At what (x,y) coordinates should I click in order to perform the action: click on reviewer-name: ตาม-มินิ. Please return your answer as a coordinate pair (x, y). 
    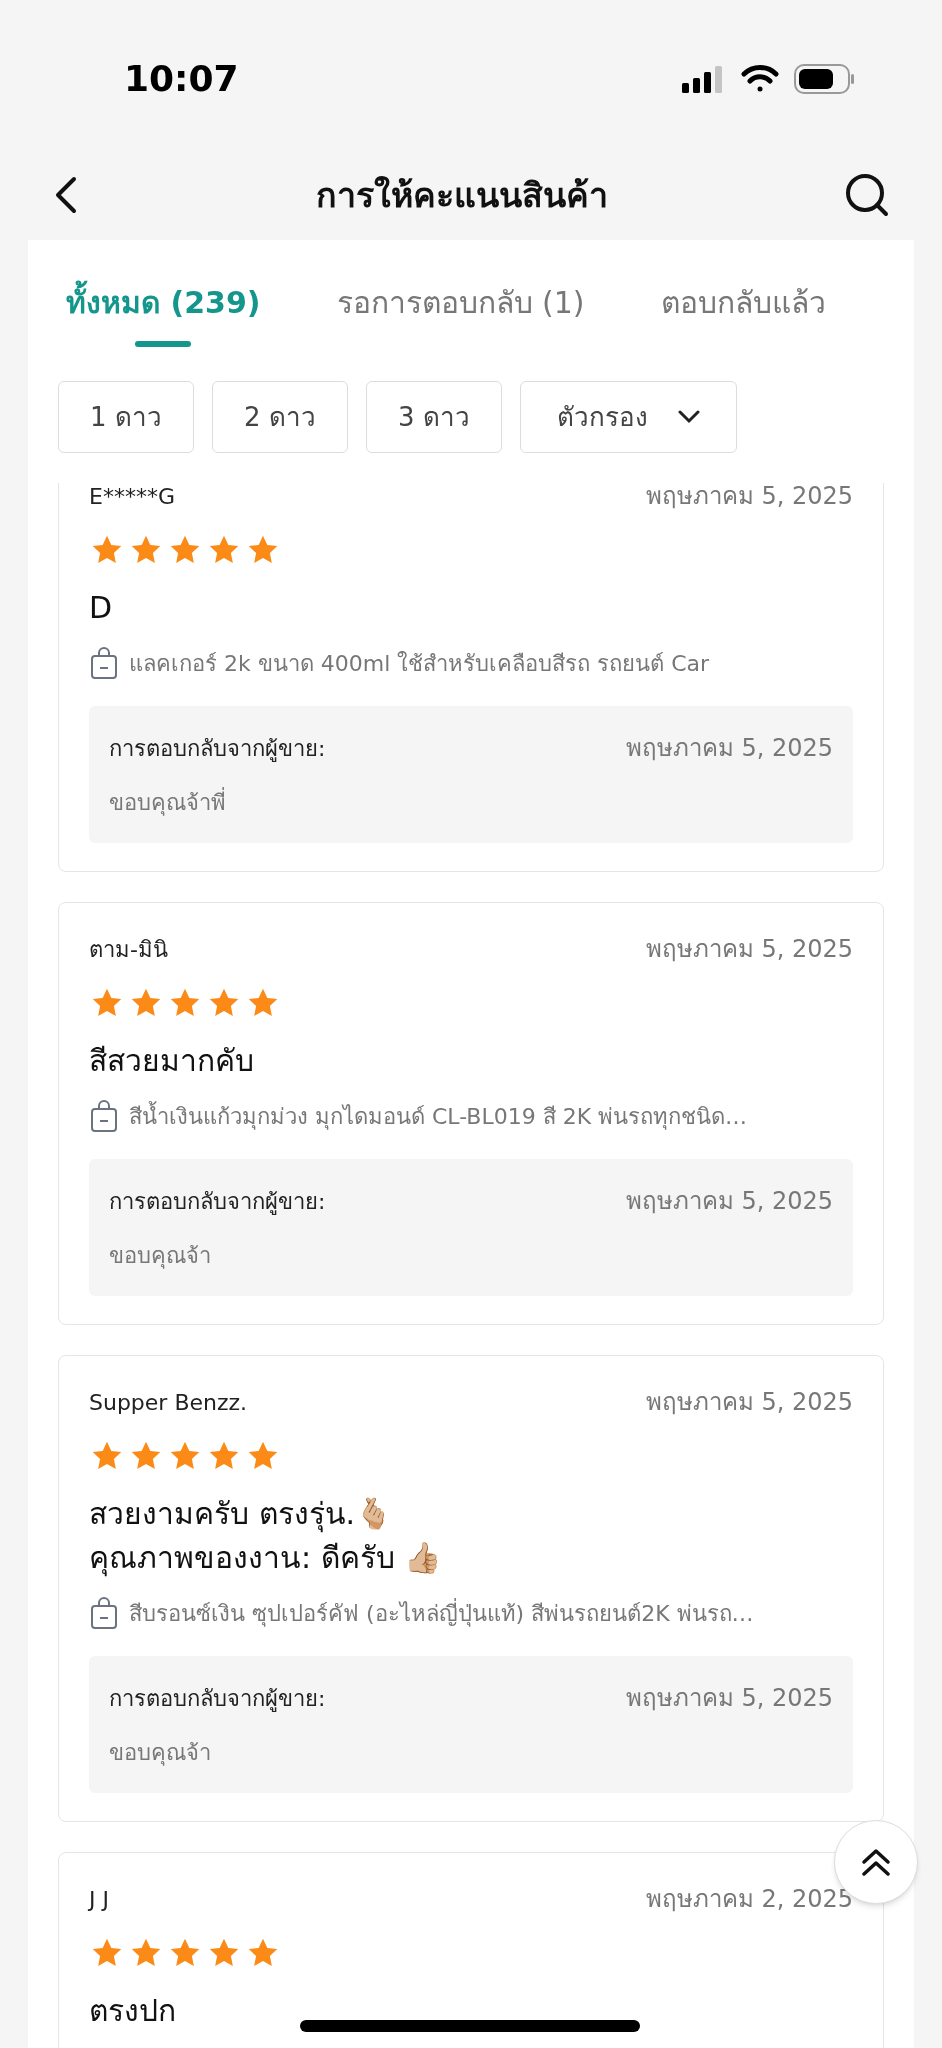
    Looking at the image, I should click on (128, 949).